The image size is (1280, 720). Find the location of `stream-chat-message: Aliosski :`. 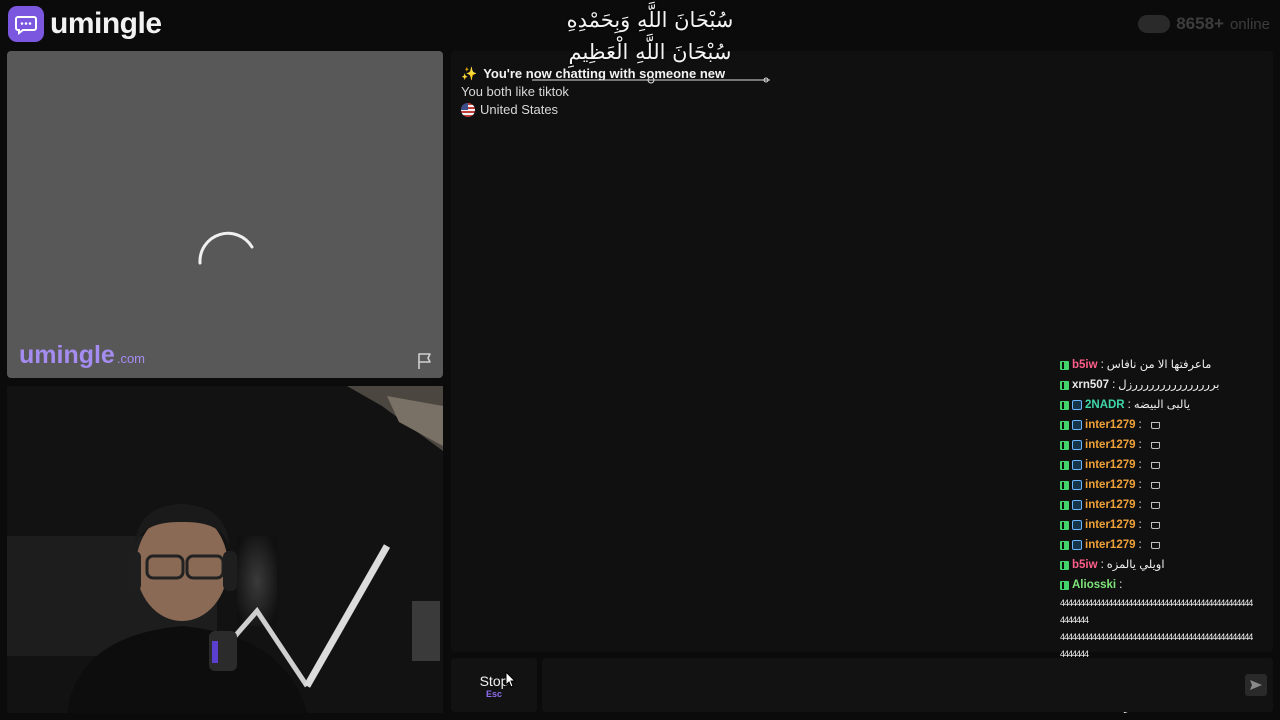

stream-chat-message: Aliosski : is located at coordinates (1169, 585).